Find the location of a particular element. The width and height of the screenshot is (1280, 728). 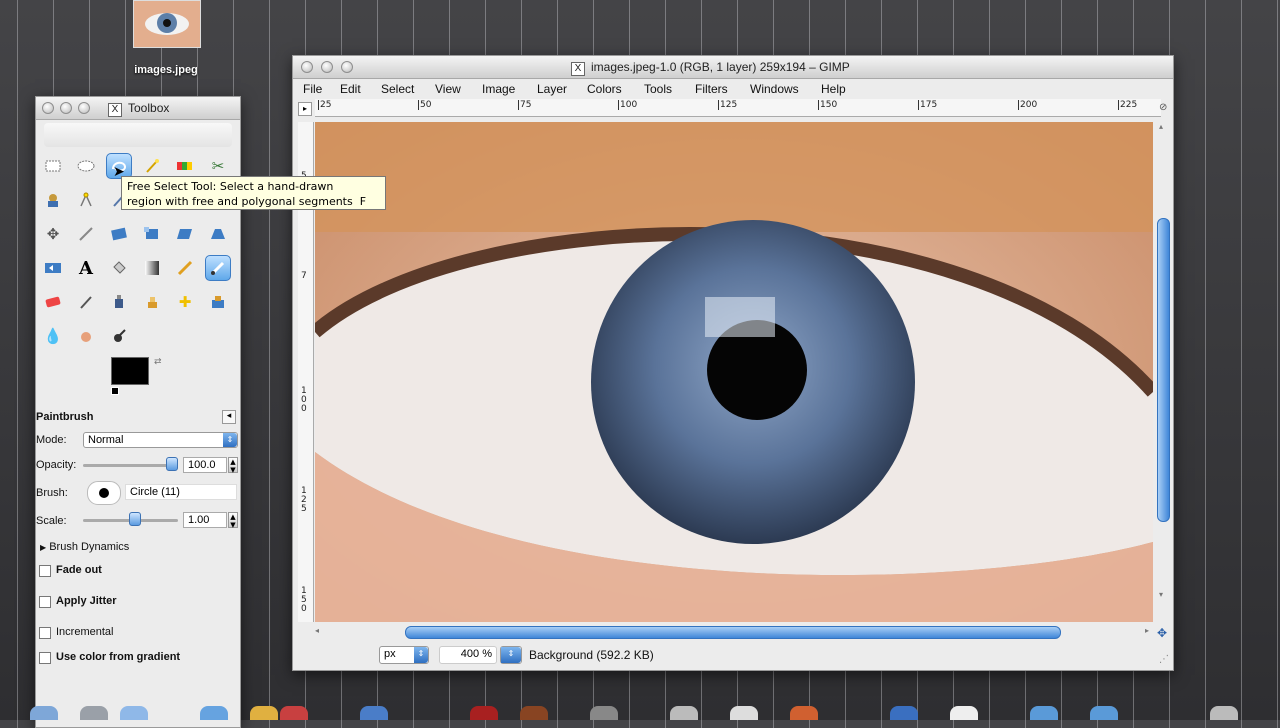

horizontal-ruler: 25 50 75 100 125 150 175 200 225 is located at coordinates (738, 108).